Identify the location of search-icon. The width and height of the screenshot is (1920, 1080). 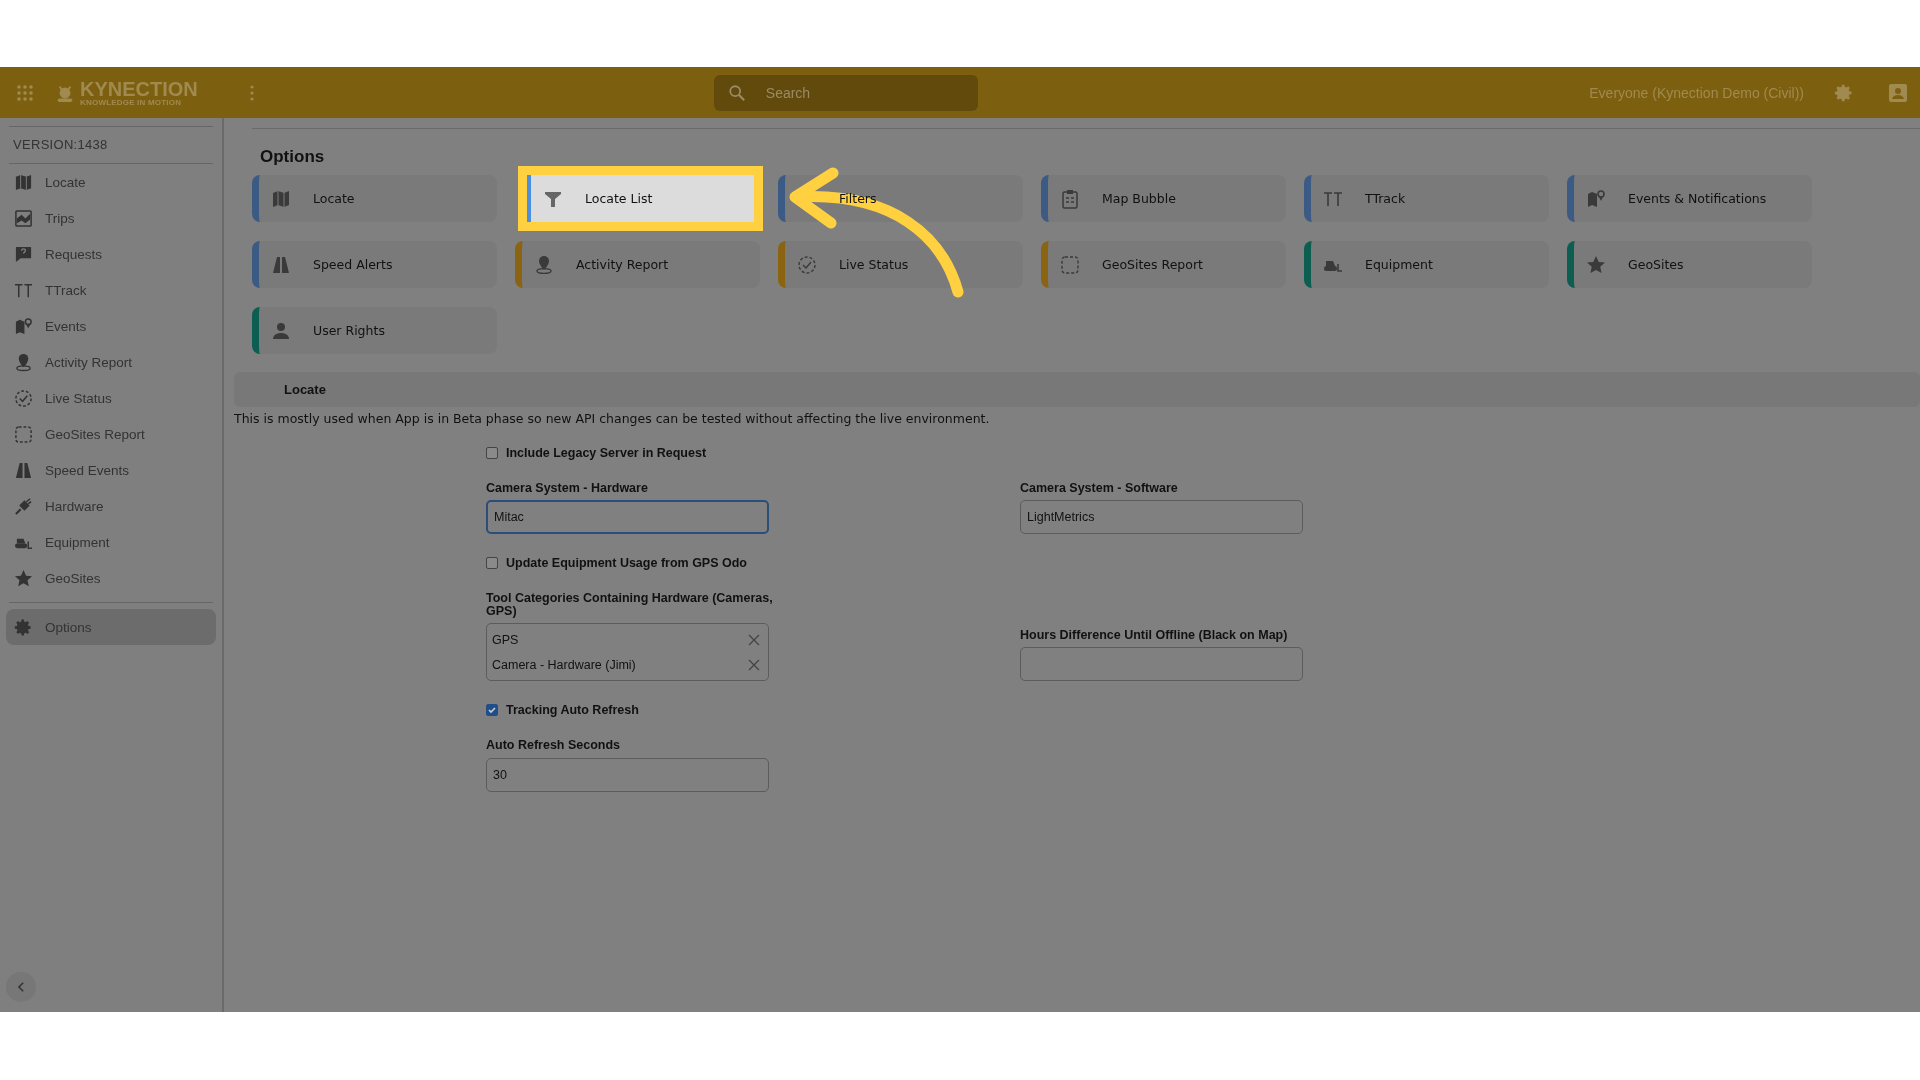
(736, 92).